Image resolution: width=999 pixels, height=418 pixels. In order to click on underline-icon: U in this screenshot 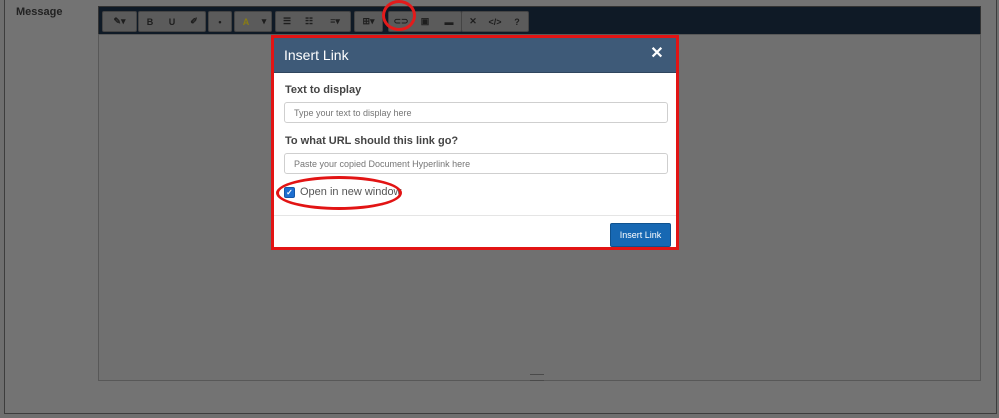, I will do `click(172, 21)`.